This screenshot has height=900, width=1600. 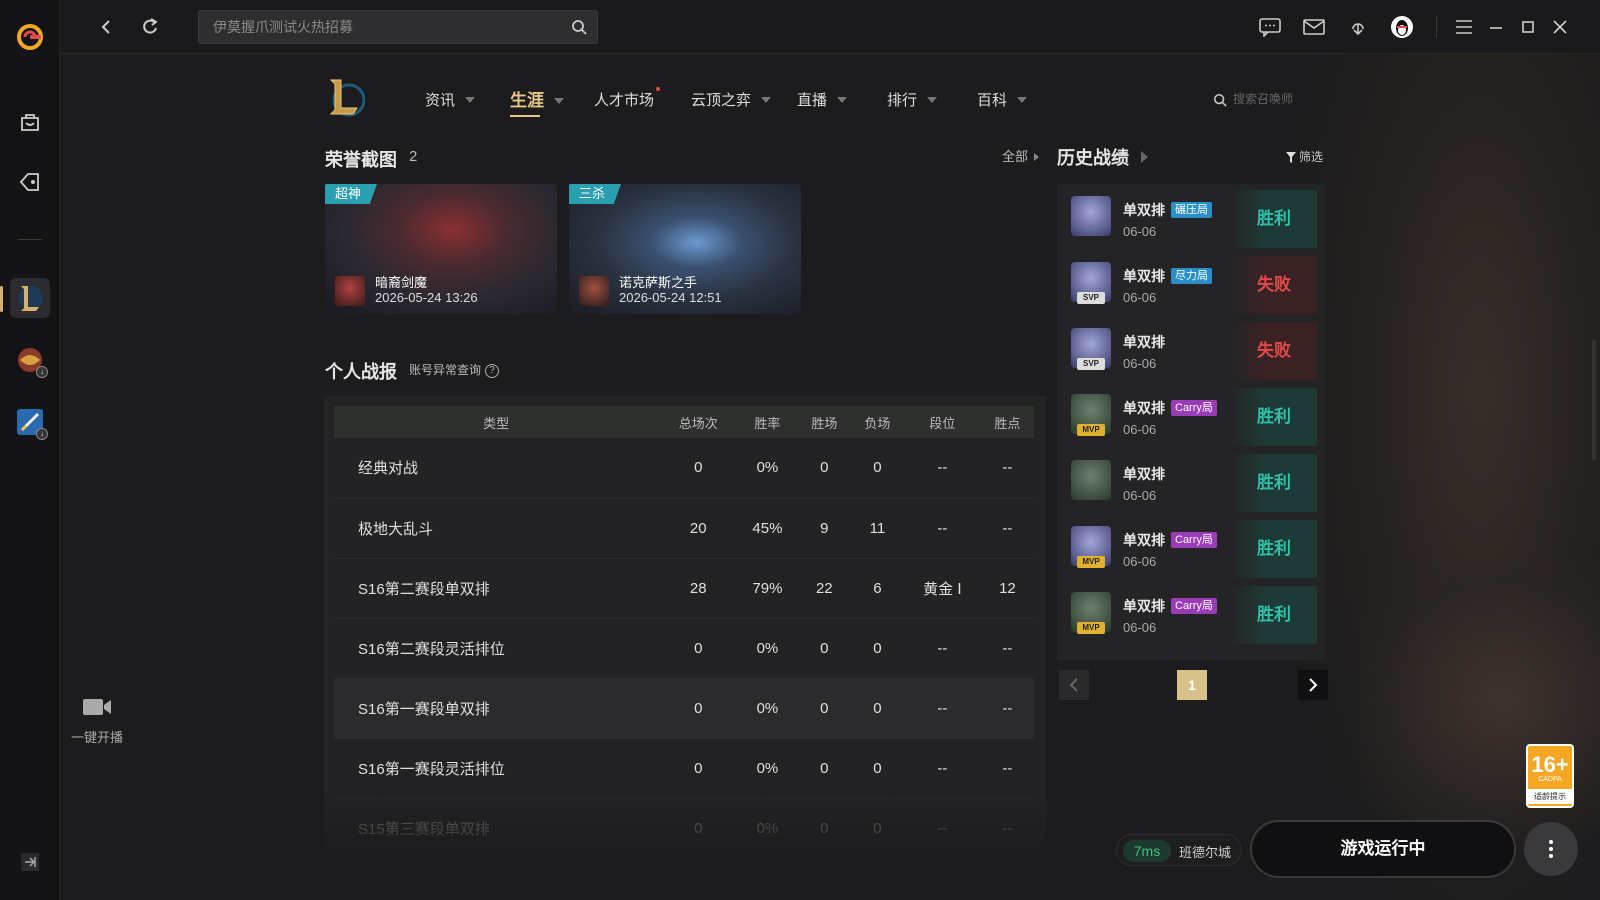 I want to click on table-row: S16第一赛段单双排 0 0% 0 0 -- --, so click(x=684, y=708).